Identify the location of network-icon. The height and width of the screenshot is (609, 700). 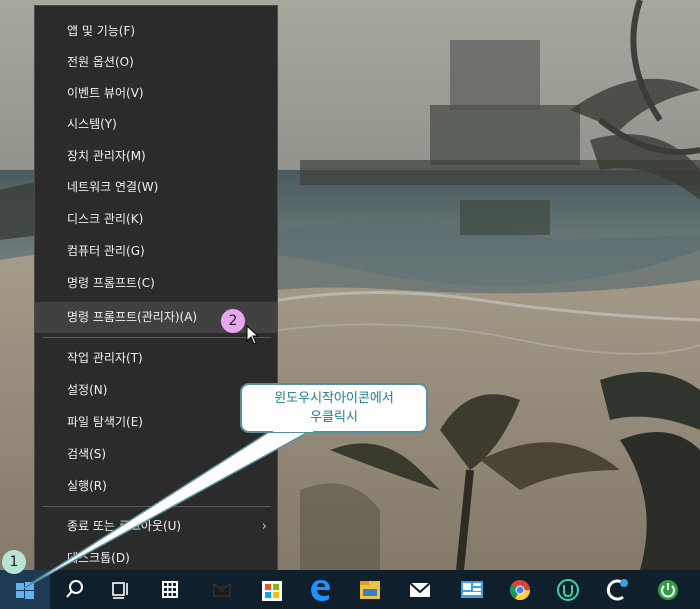
(472, 589).